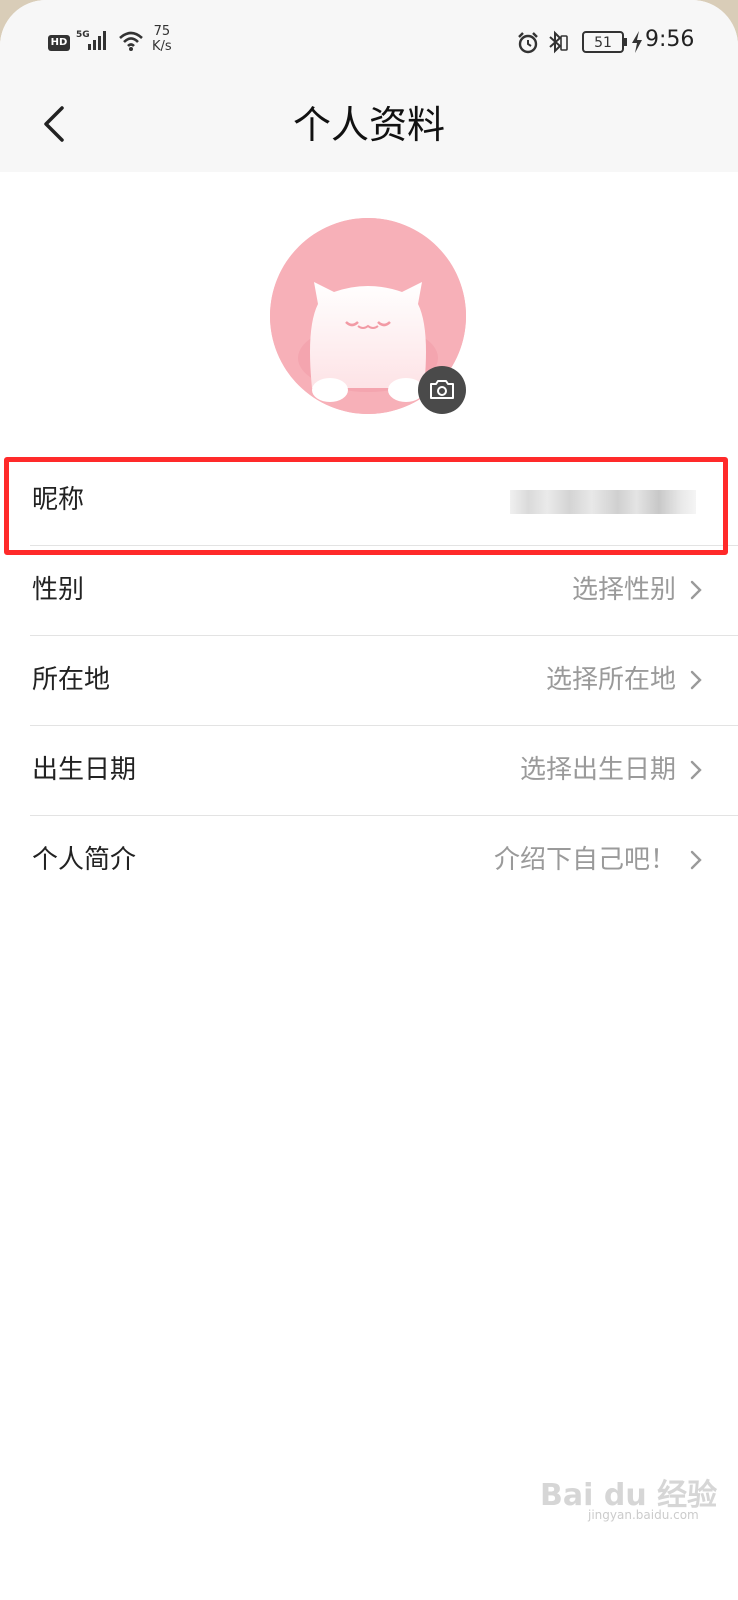 The width and height of the screenshot is (738, 1600). Describe the element at coordinates (58, 590) in the screenshot. I see `row-label: 性别` at that location.